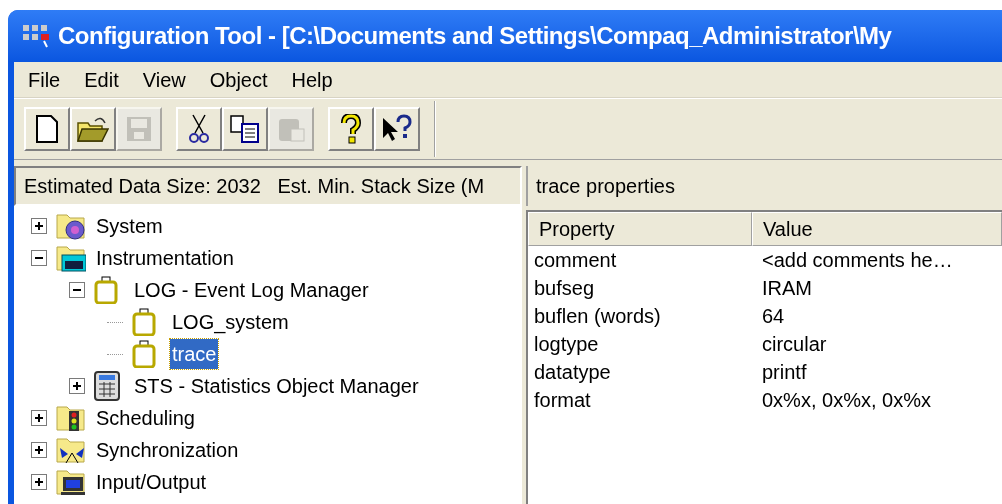 Image resolution: width=1002 pixels, height=504 pixels. What do you see at coordinates (784, 372) in the screenshot?
I see `property-value: printf` at bounding box center [784, 372].